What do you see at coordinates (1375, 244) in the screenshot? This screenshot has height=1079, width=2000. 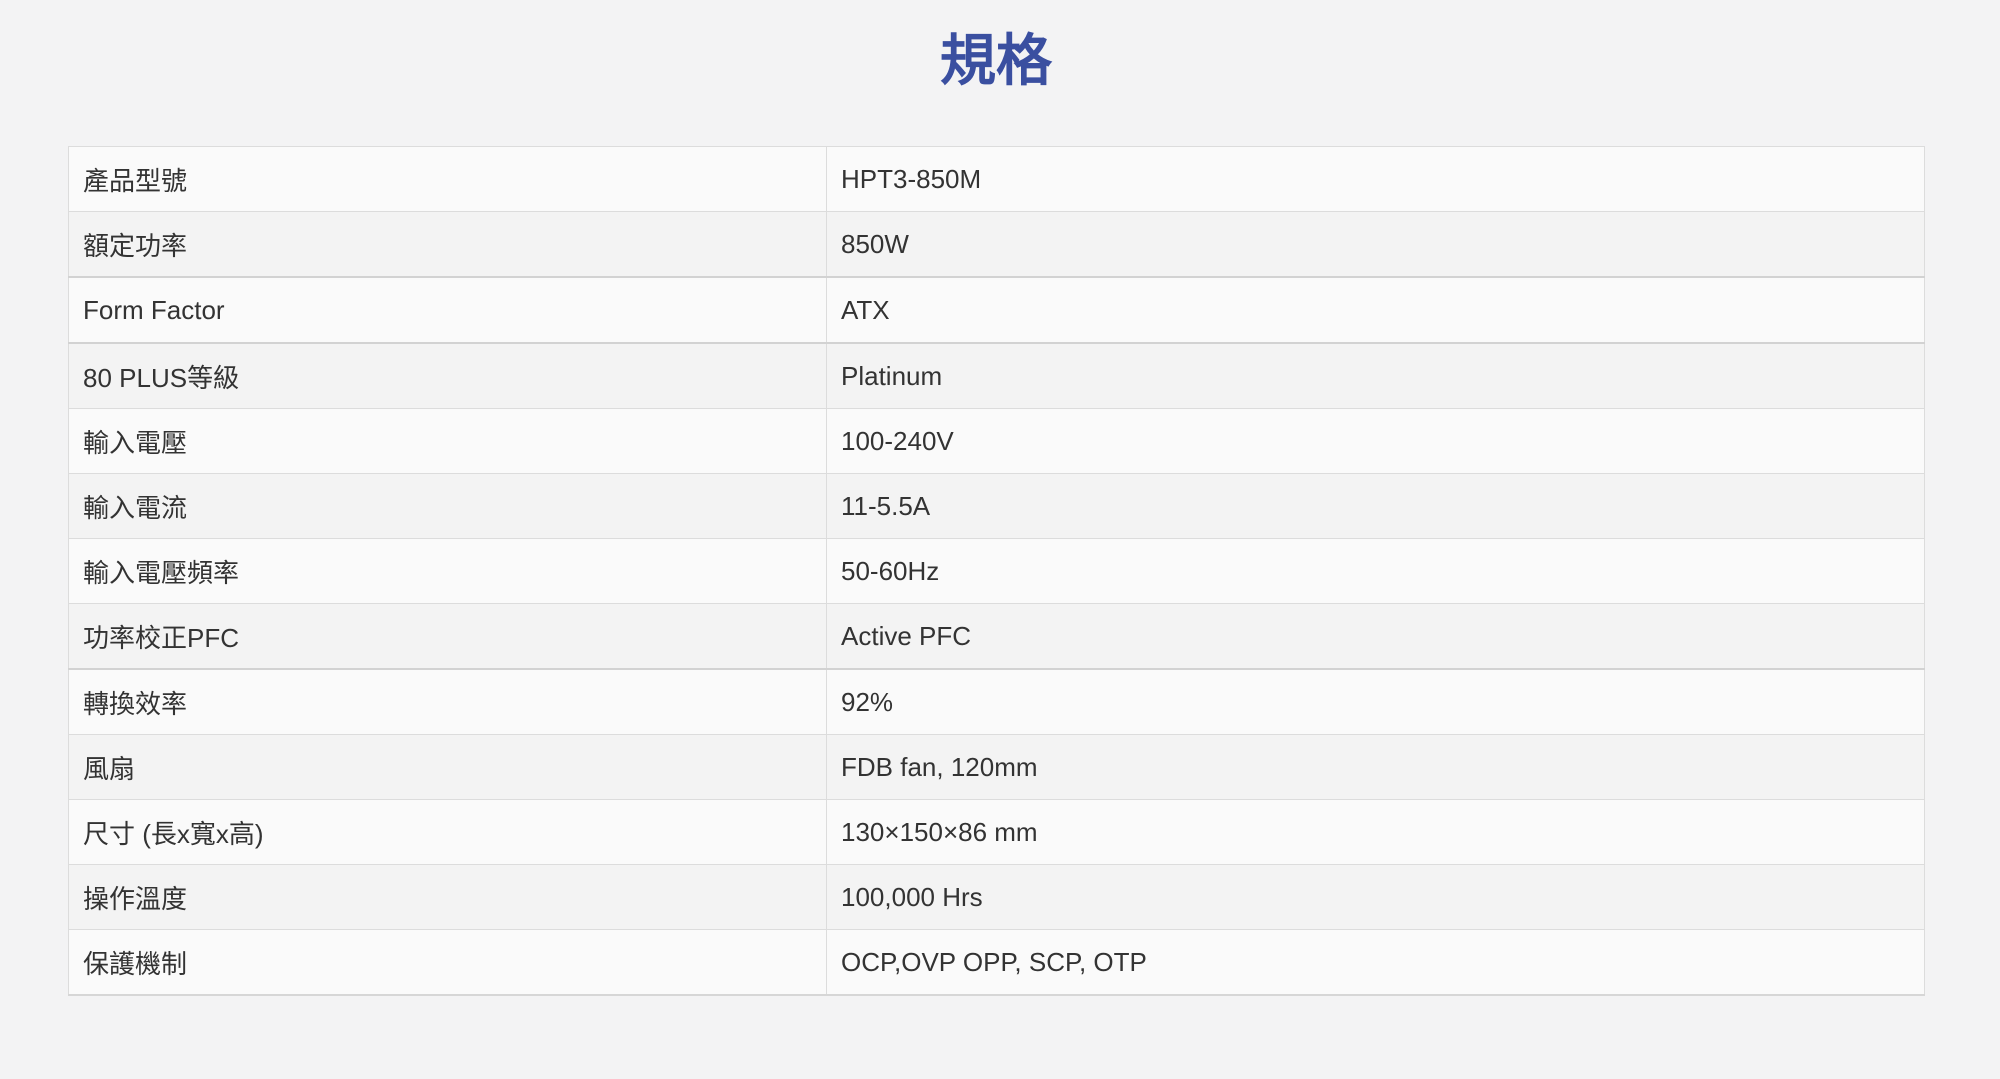 I see `spec-value-rated-power: 850W` at bounding box center [1375, 244].